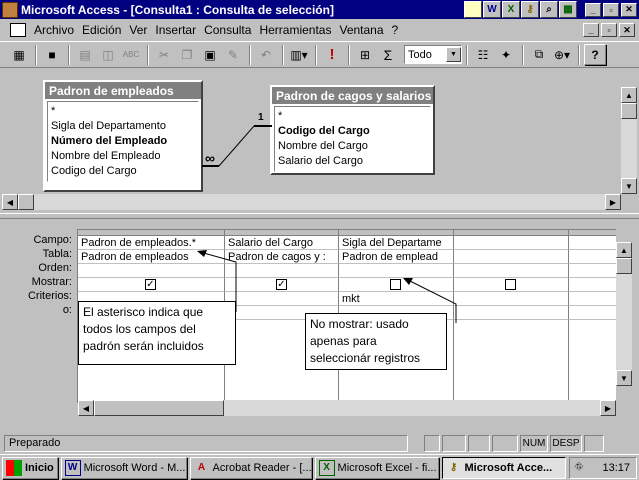 This screenshot has width=639, height=480. What do you see at coordinates (131, 54) in the screenshot?
I see `spelling-icon: ABC` at bounding box center [131, 54].